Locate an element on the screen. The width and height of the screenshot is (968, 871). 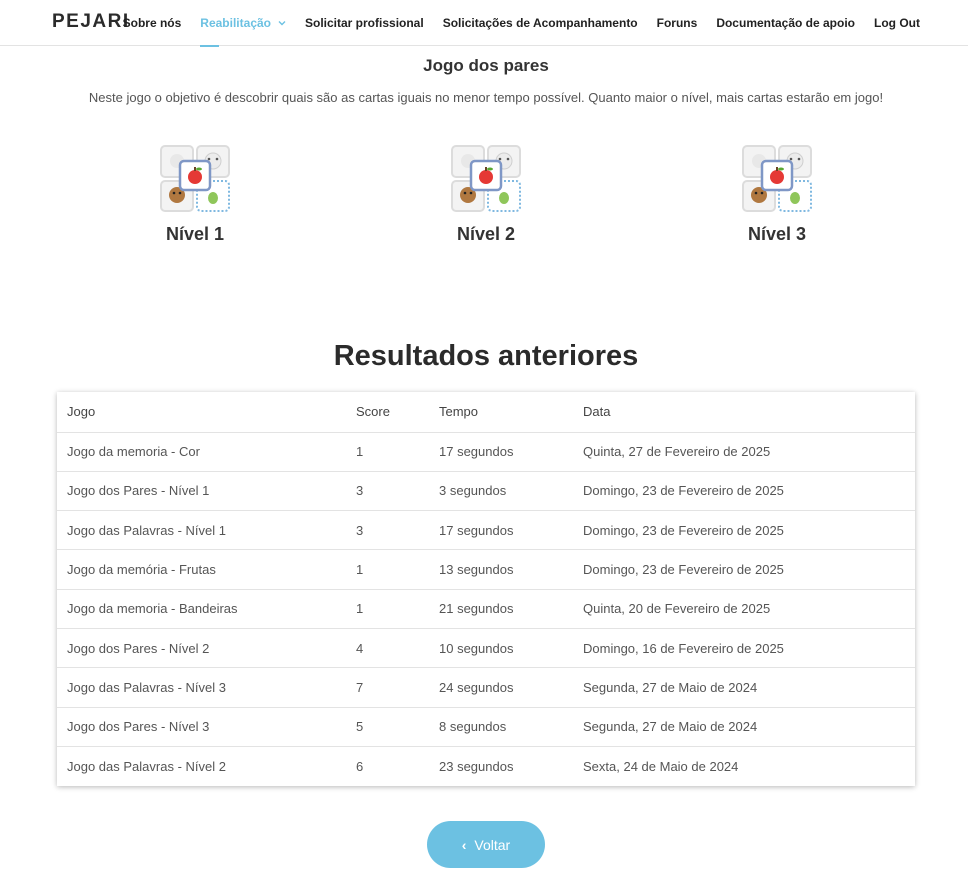
cell-tempo: 10 segundos is located at coordinates (501, 648).